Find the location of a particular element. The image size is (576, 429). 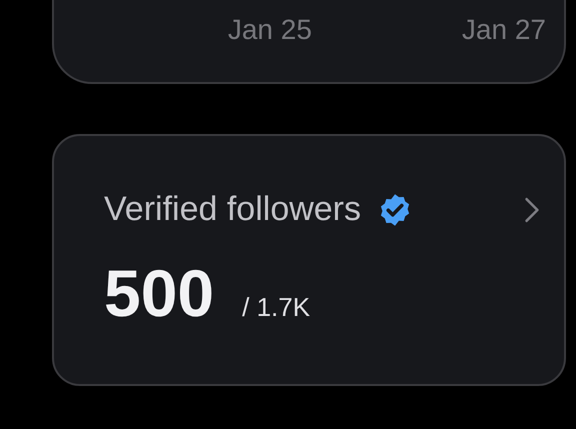

axis-label: Jan 25 is located at coordinates (270, 30).